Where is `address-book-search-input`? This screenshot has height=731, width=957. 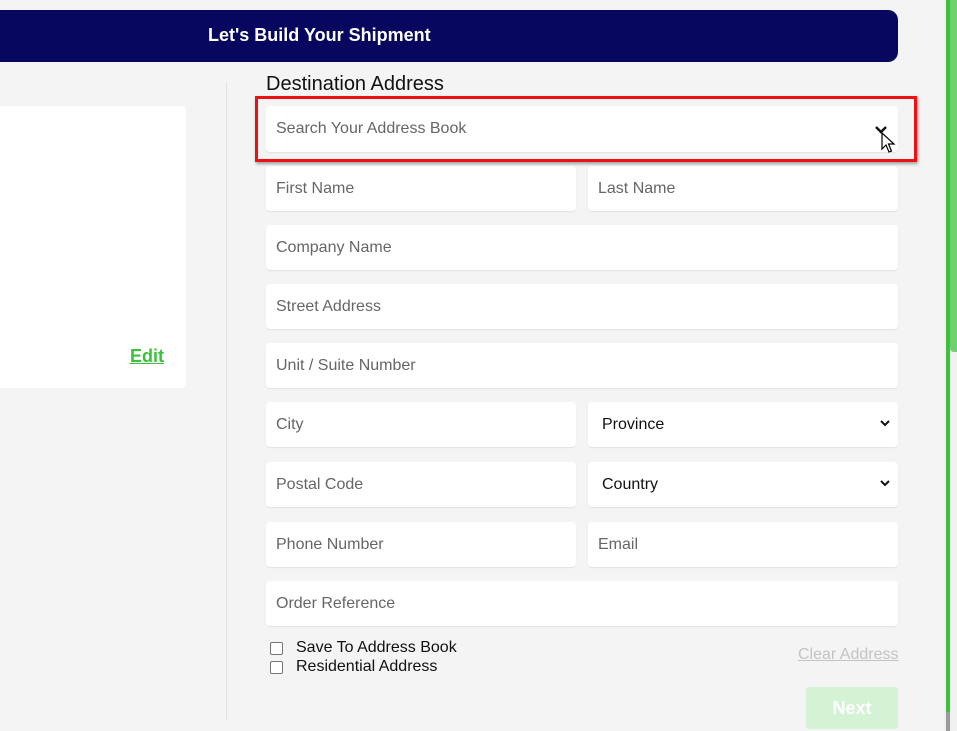 address-book-search-input is located at coordinates (582, 129).